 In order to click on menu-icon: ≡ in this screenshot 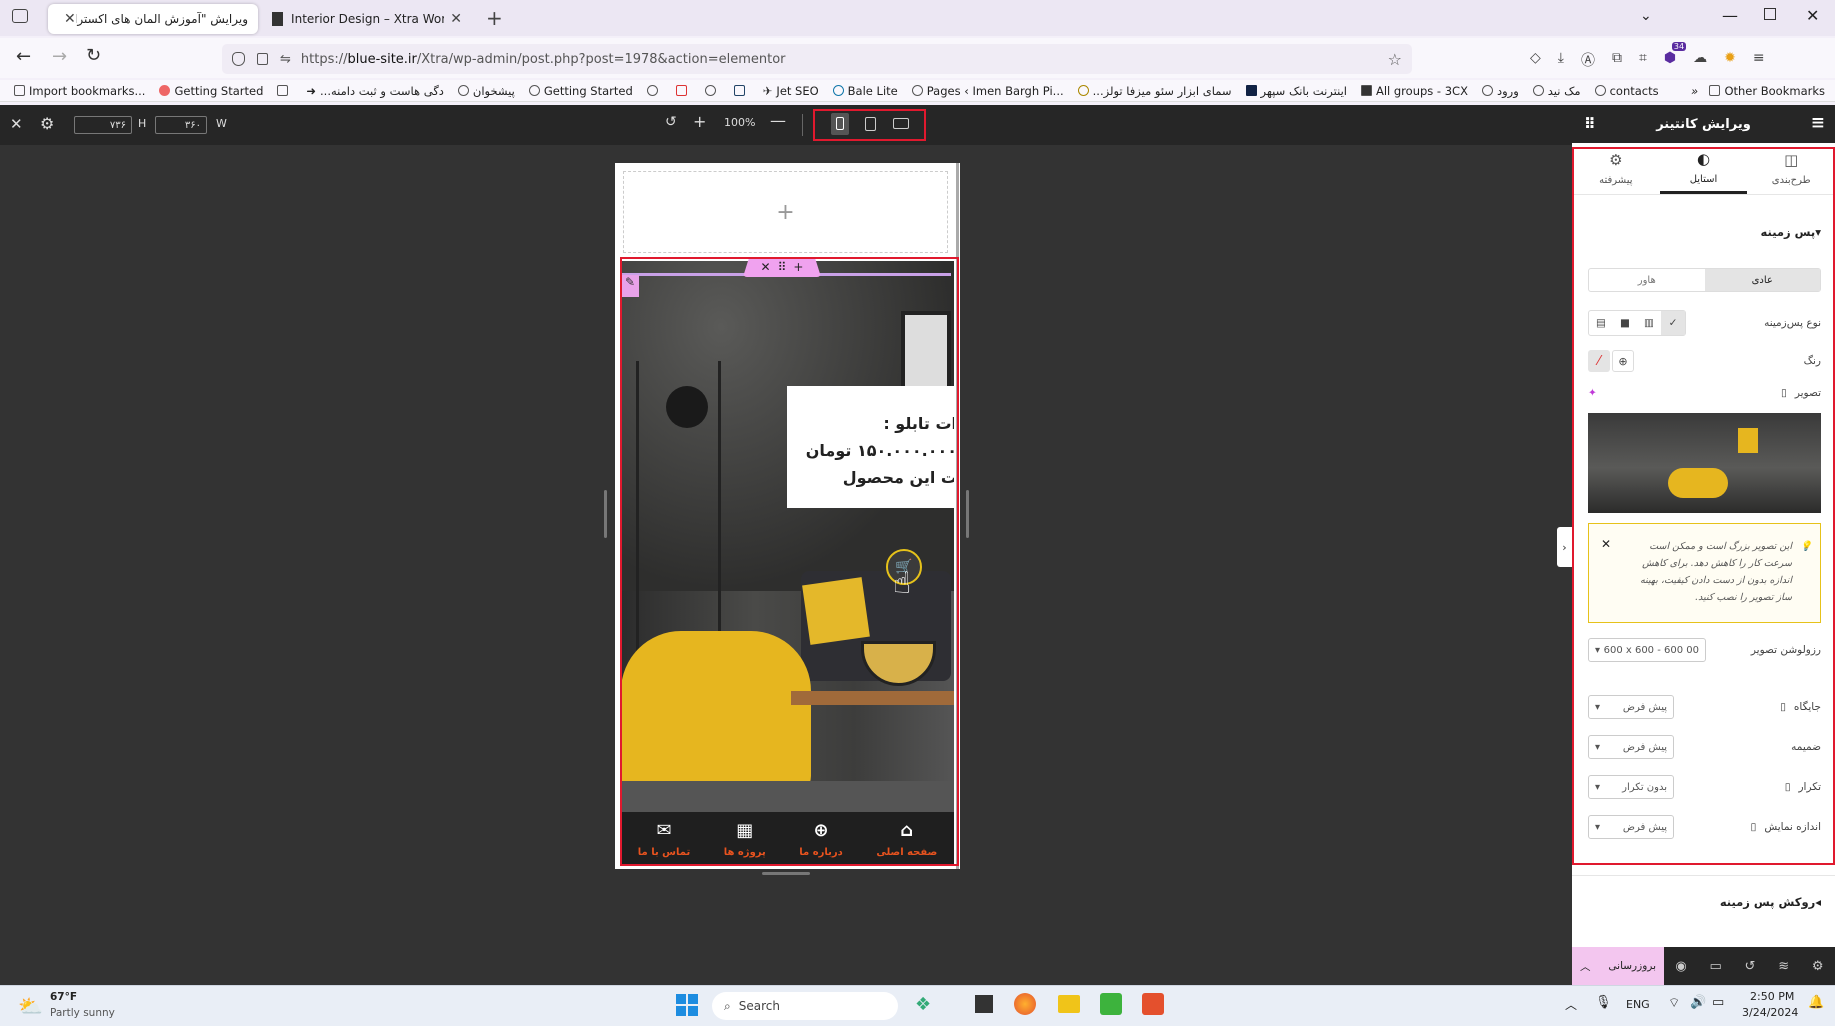, I will do `click(1759, 60)`.